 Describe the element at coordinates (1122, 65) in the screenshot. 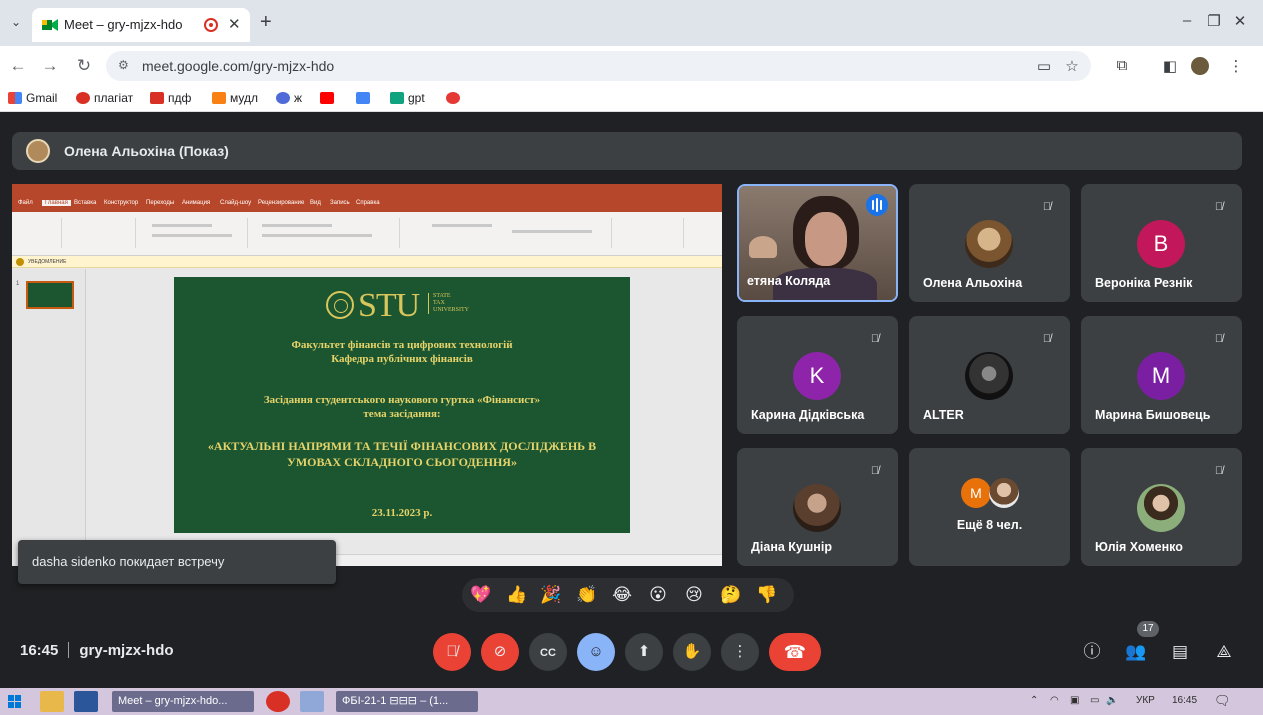

I see `extensions-icon: ⧉` at that location.